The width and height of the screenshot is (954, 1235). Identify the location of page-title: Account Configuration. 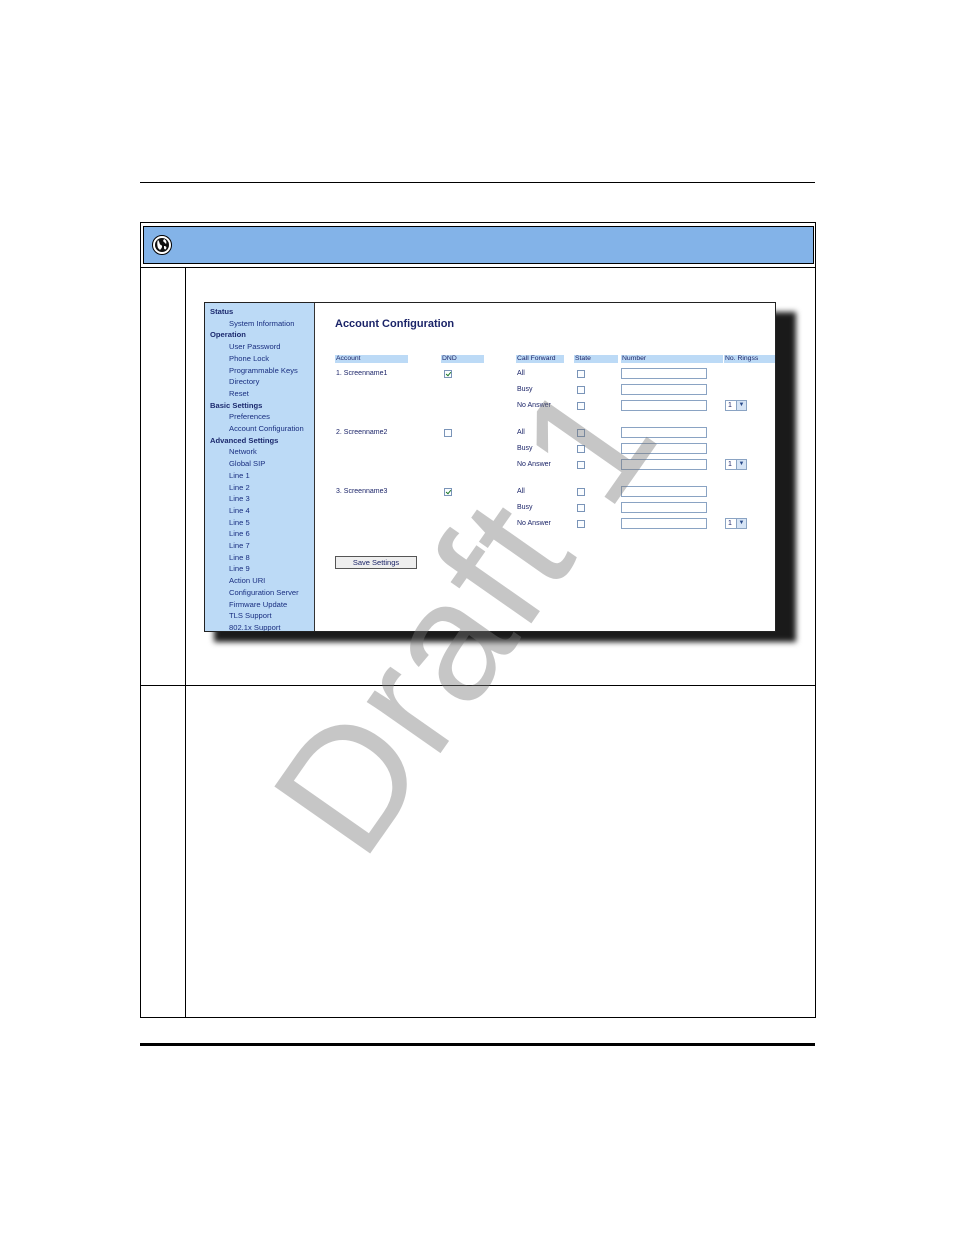
(395, 324).